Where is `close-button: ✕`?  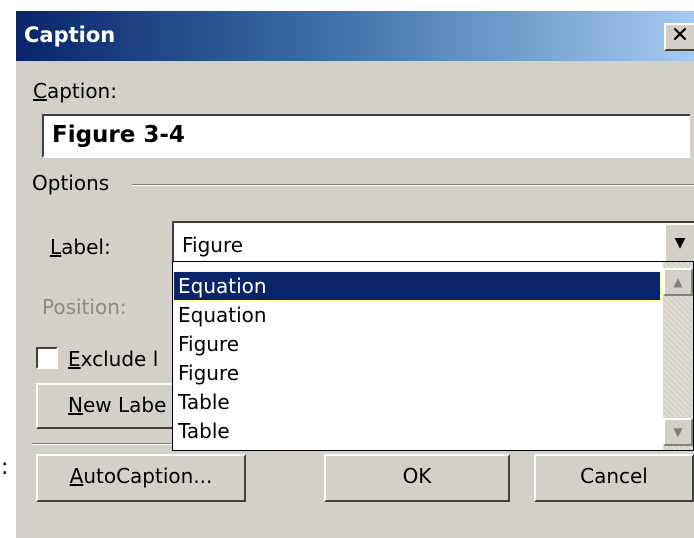
close-button: ✕ is located at coordinates (679, 37).